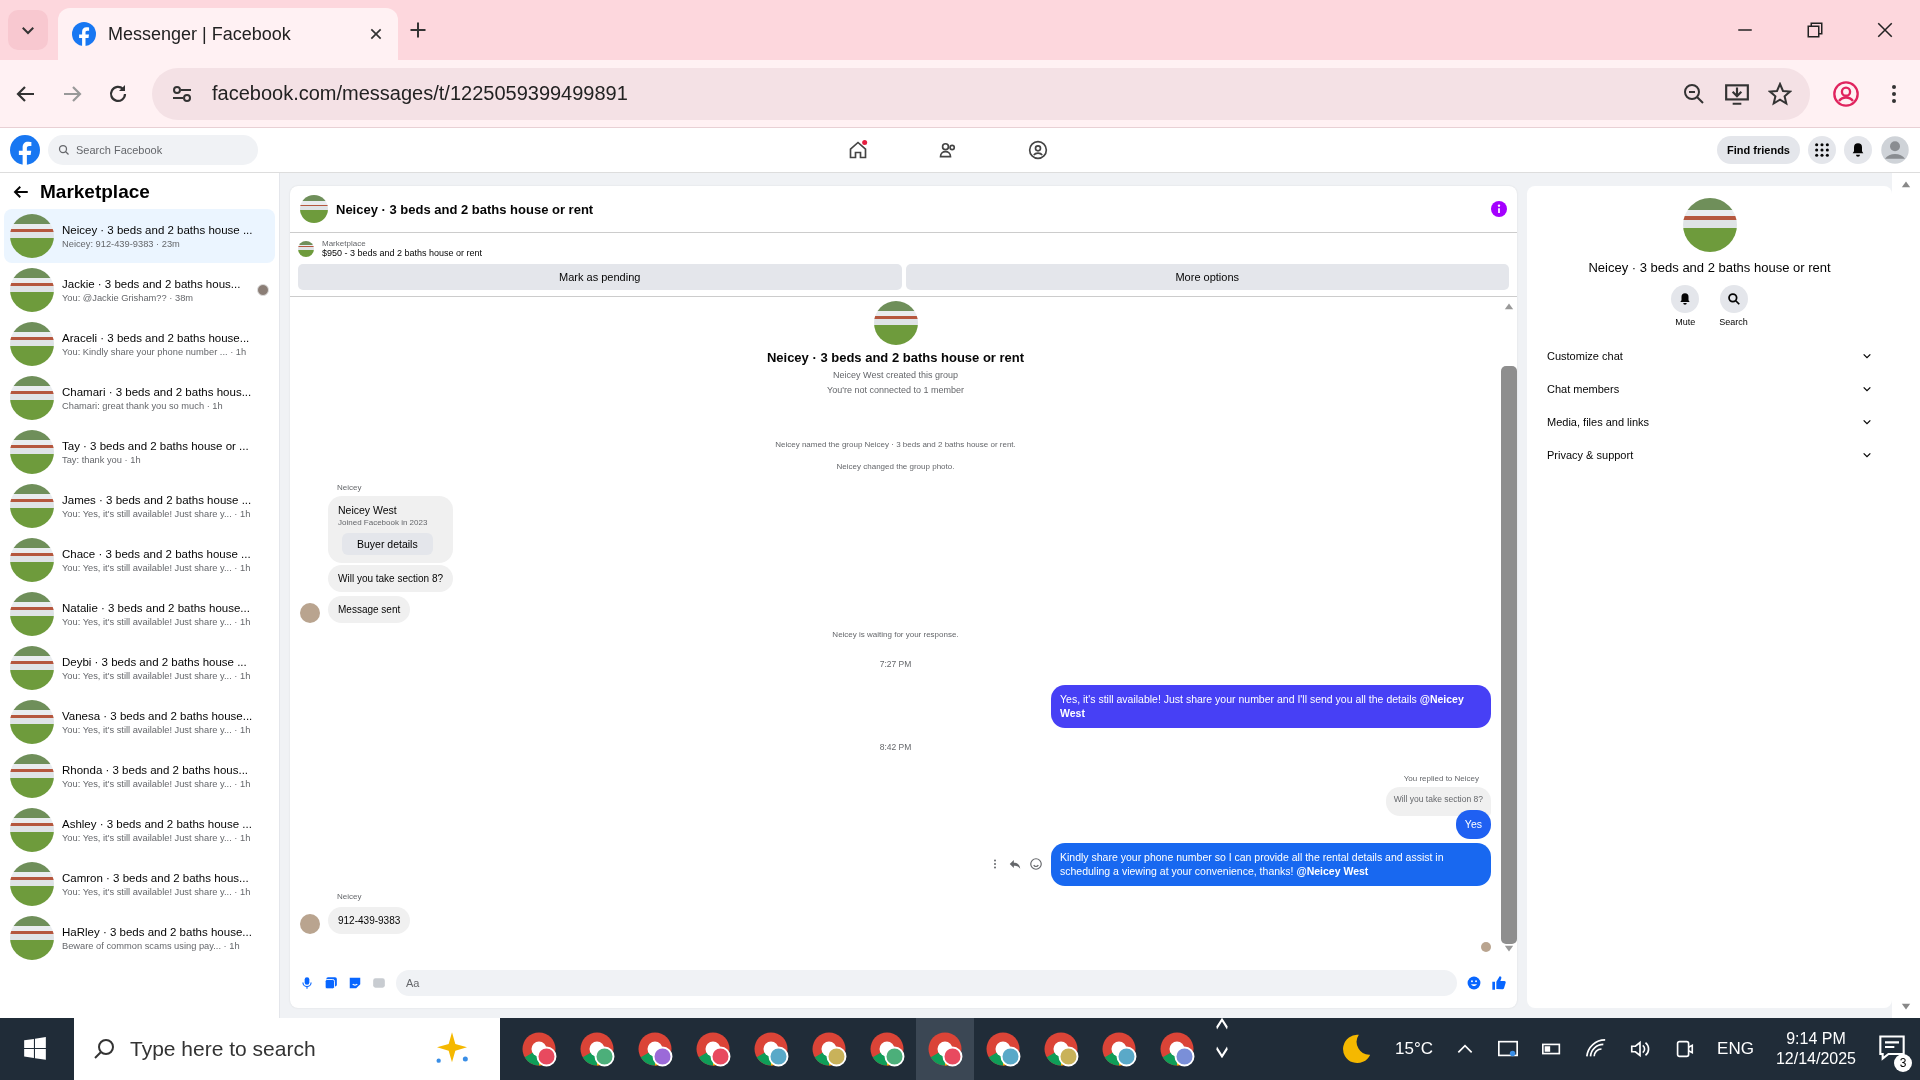 Image resolution: width=1920 pixels, height=1080 pixels. Describe the element at coordinates (1846, 93) in the screenshot. I see `profile-icon` at that location.